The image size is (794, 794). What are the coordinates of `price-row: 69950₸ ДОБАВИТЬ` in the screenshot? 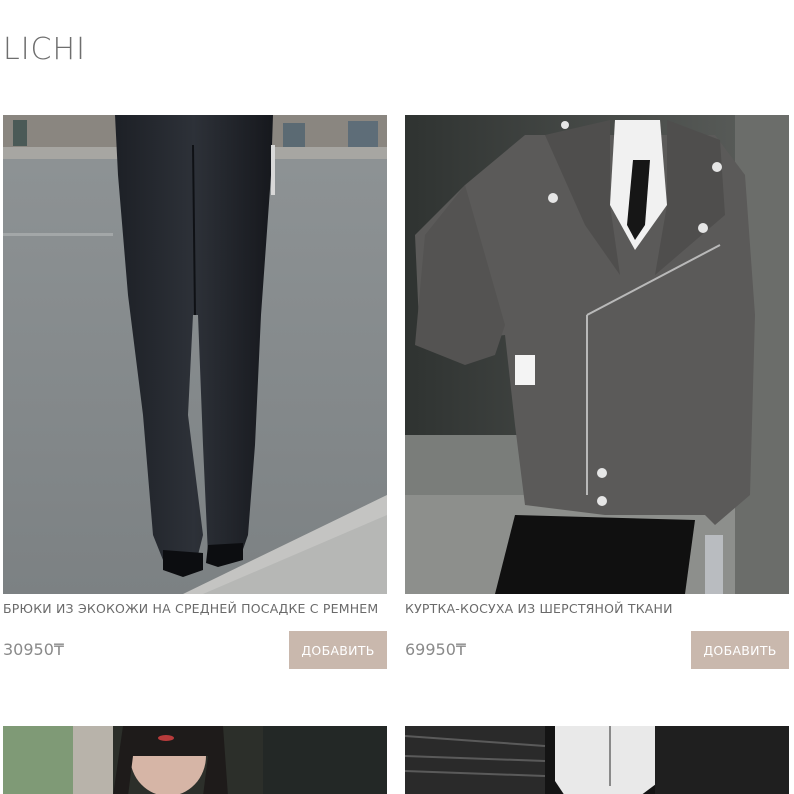 It's located at (597, 650).